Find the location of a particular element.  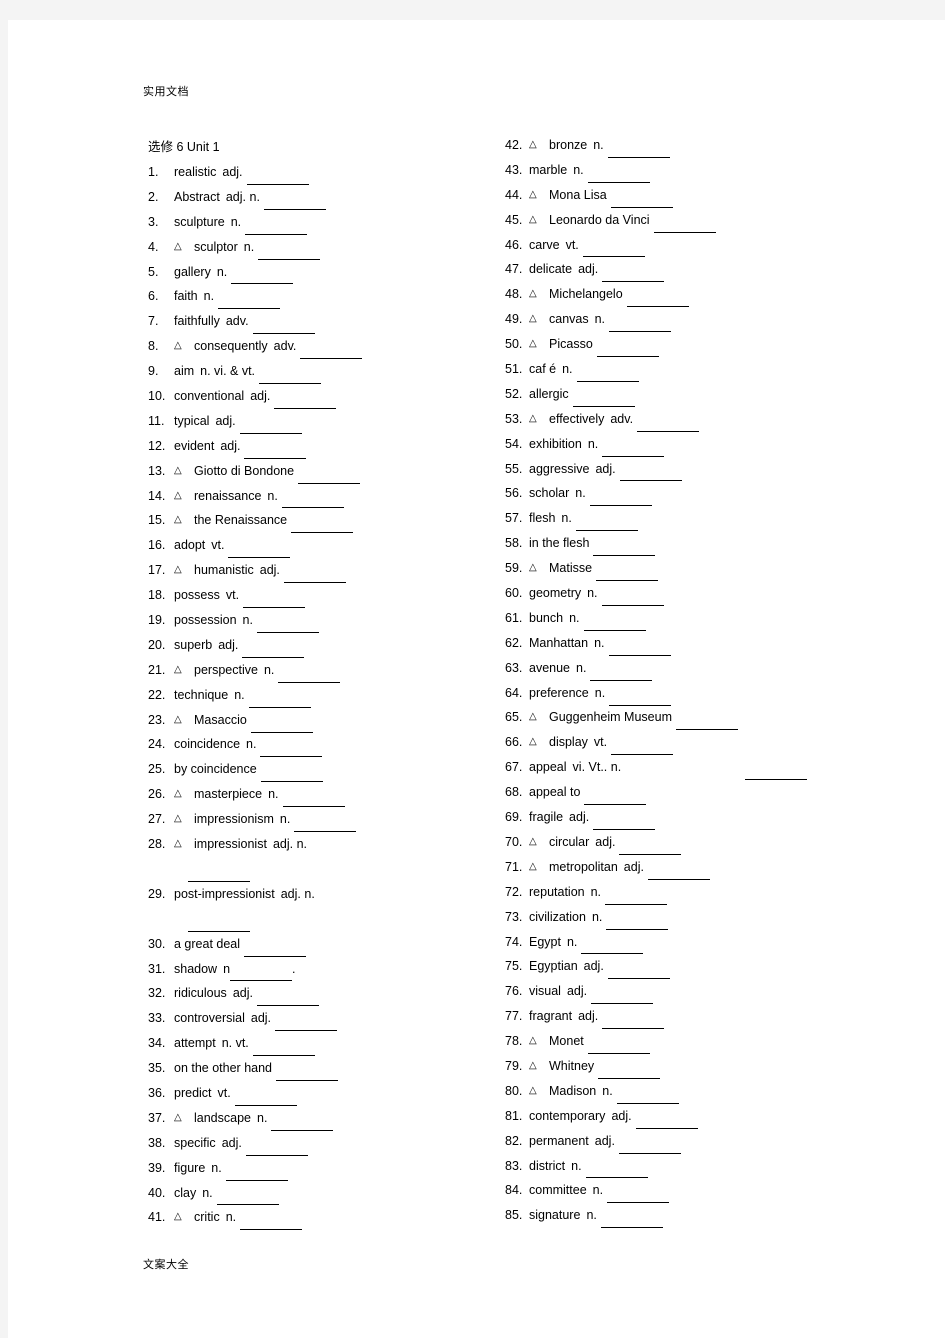

item-number: 22. is located at coordinates (157, 694).